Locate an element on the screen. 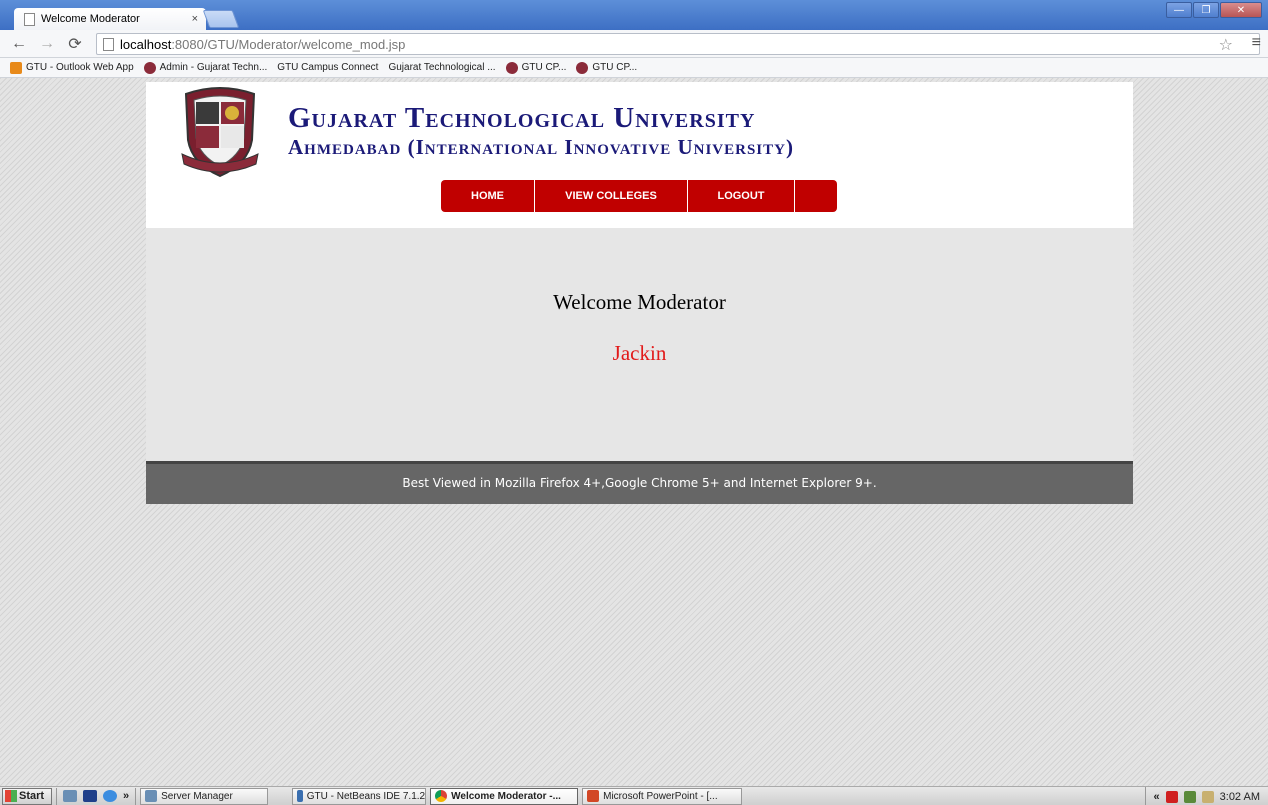  taskbar-item-netbeans: GTU - NetBeans IDE 7.1.2 is located at coordinates (359, 796).